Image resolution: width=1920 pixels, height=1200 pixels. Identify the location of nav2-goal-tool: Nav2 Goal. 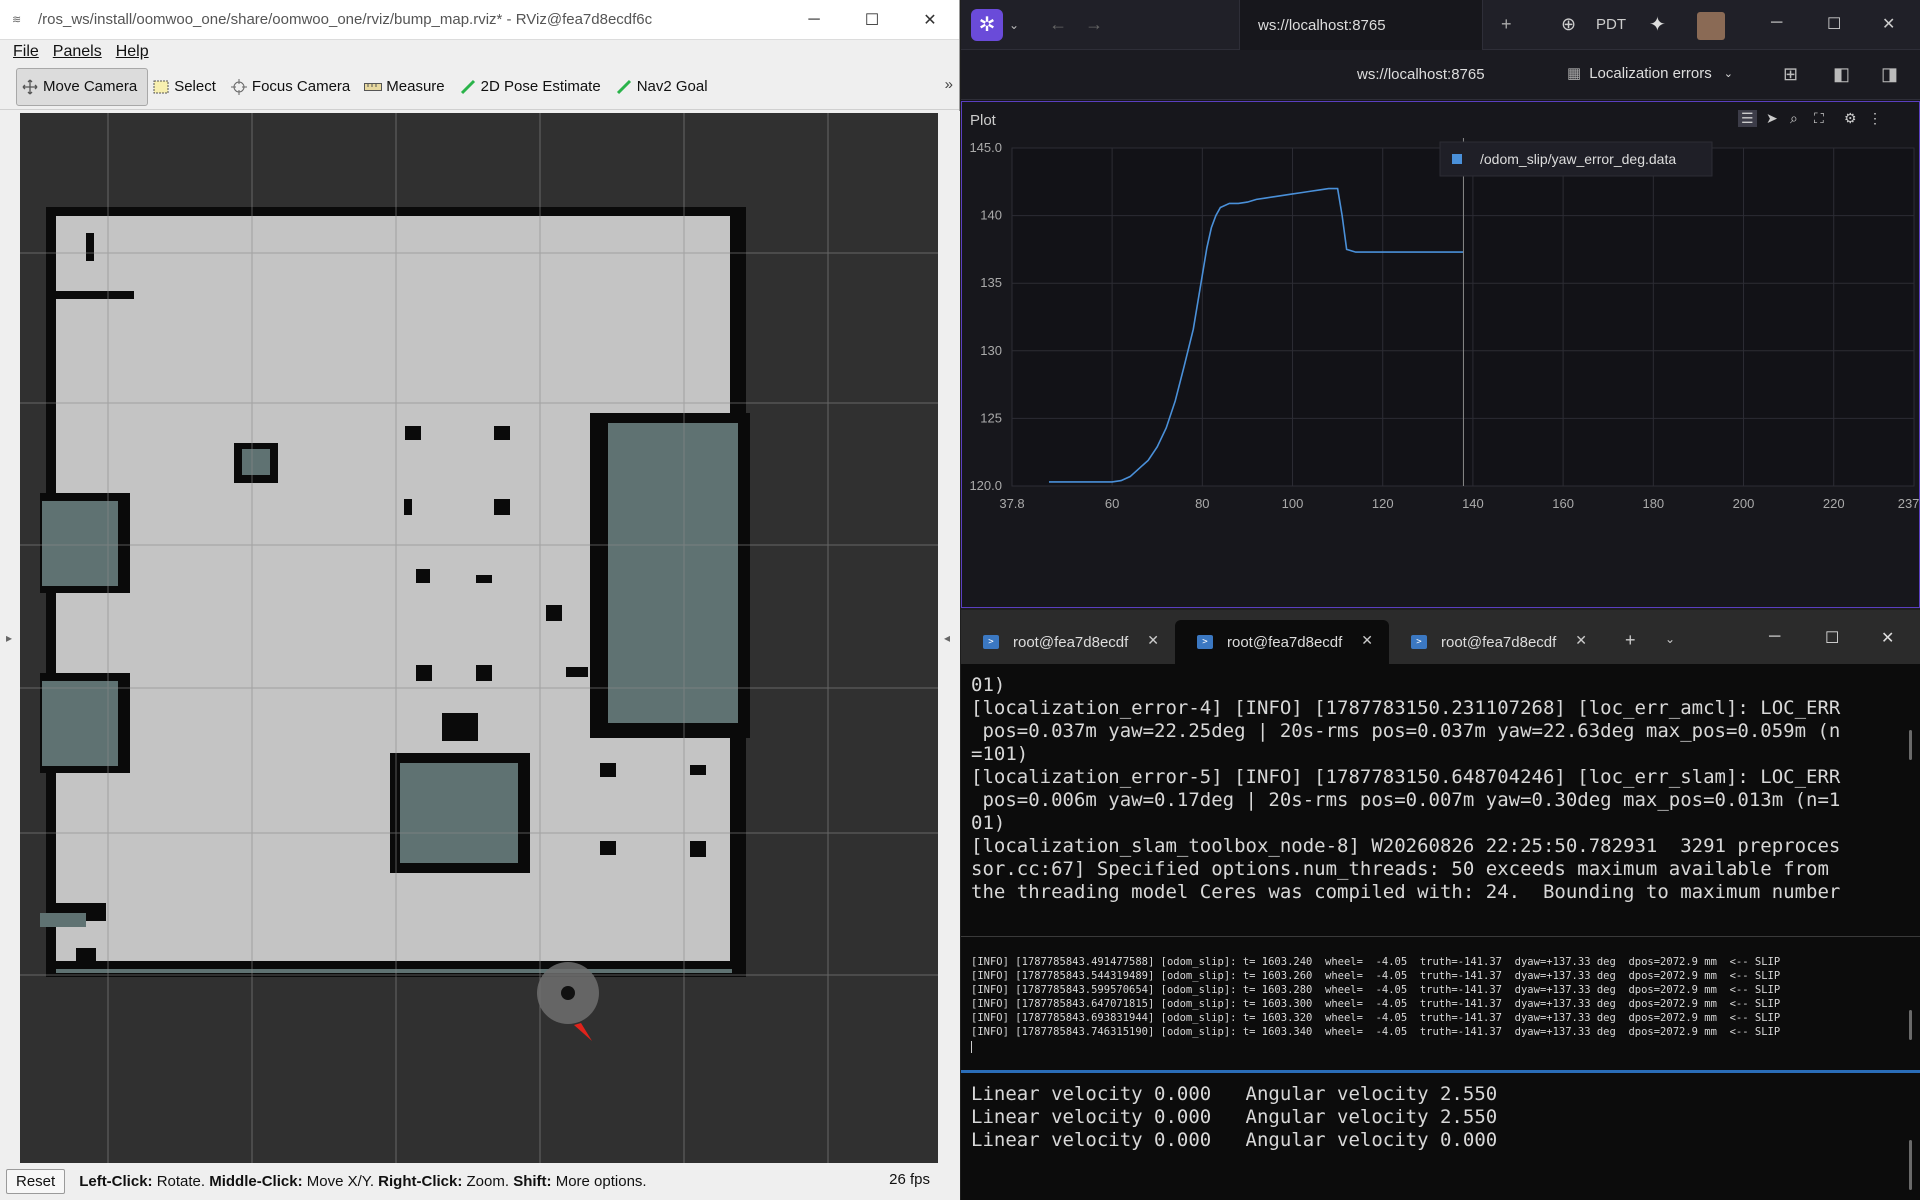
(664, 87).